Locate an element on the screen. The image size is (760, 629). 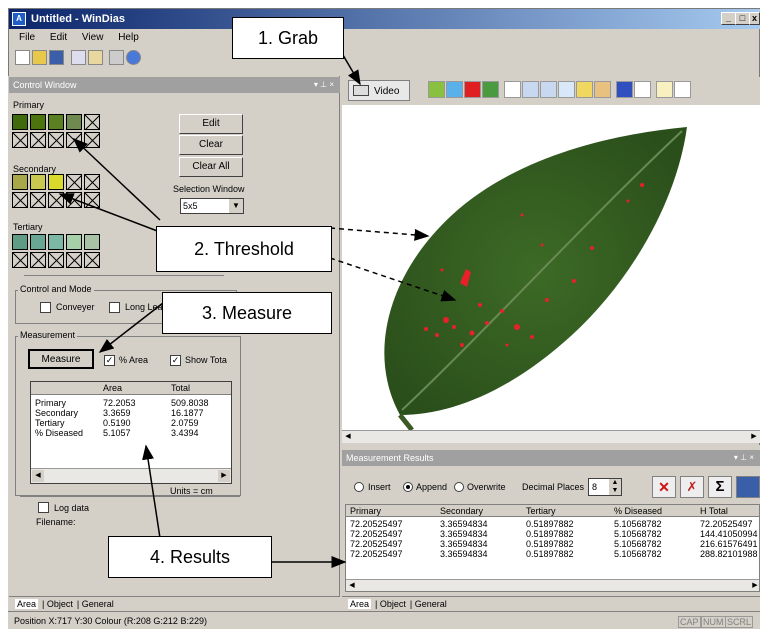
callout-results: 4. Results is located at coordinates (190, 557).